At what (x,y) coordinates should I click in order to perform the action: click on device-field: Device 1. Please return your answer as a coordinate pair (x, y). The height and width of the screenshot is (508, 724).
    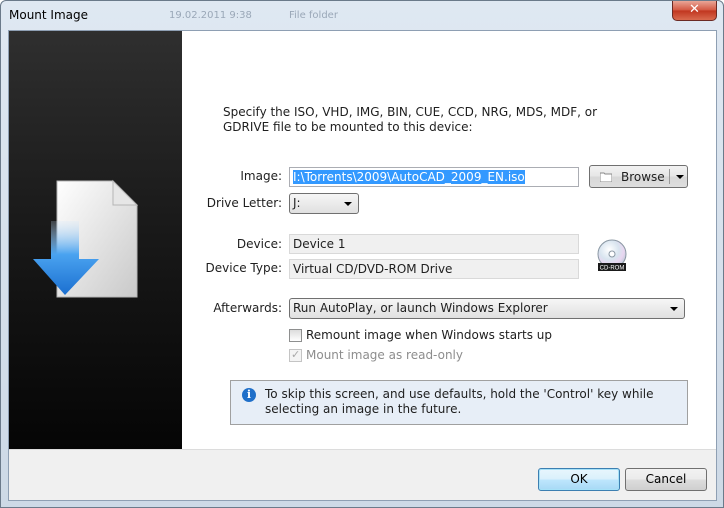
    Looking at the image, I should click on (434, 244).